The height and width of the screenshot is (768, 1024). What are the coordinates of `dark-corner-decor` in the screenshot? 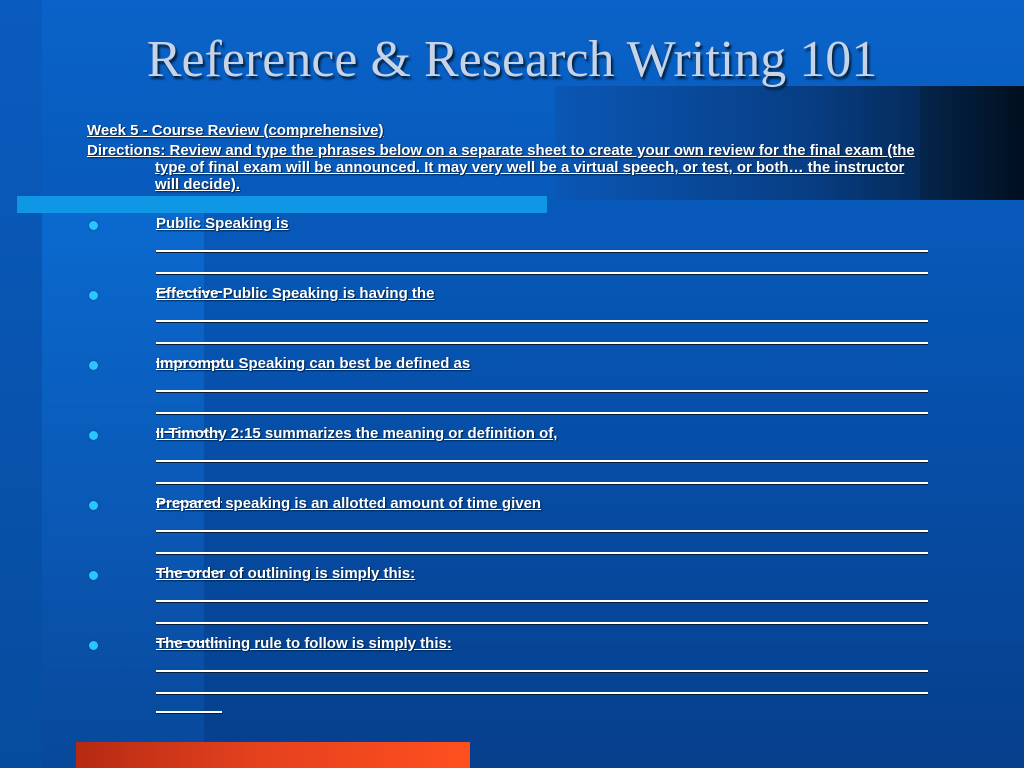 It's located at (972, 143).